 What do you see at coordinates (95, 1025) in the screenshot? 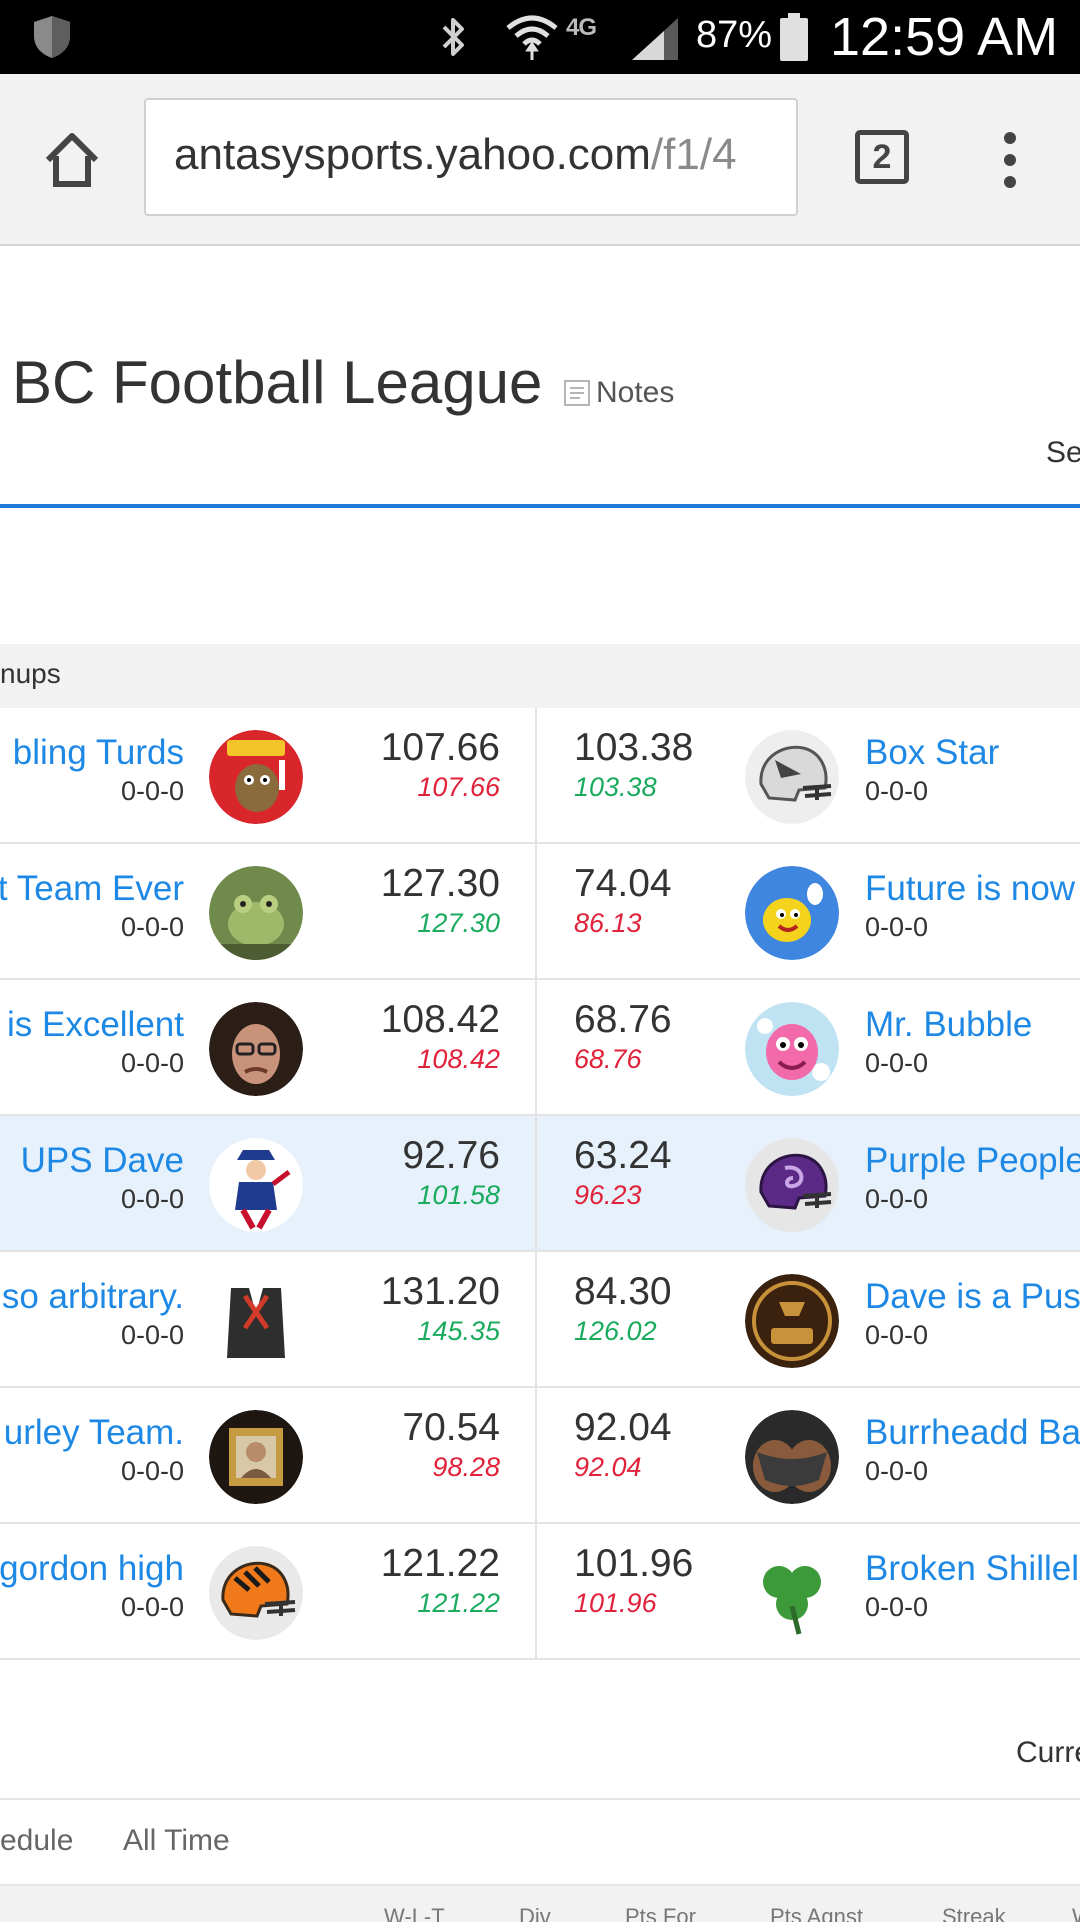
I see `team-name: is Excellent` at bounding box center [95, 1025].